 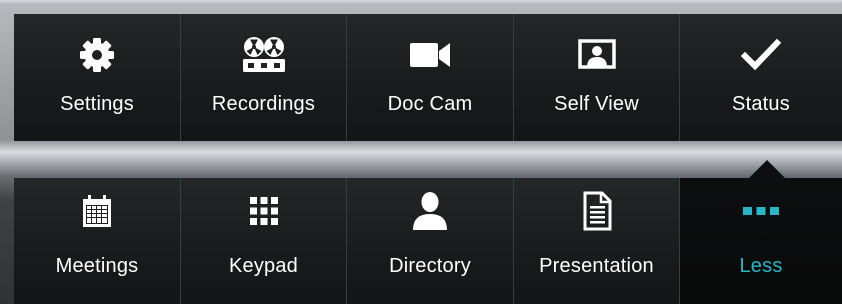 What do you see at coordinates (597, 241) in the screenshot?
I see `presentation-button: Presentation` at bounding box center [597, 241].